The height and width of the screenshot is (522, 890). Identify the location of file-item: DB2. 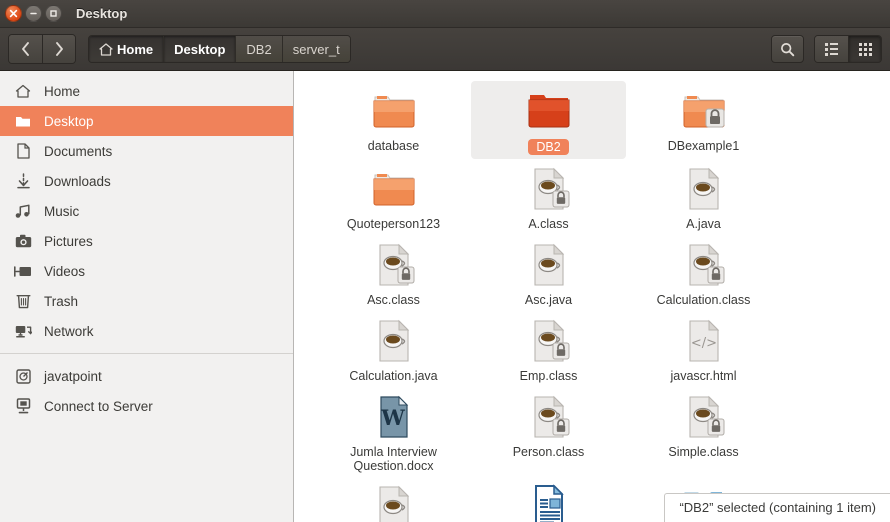
(548, 120).